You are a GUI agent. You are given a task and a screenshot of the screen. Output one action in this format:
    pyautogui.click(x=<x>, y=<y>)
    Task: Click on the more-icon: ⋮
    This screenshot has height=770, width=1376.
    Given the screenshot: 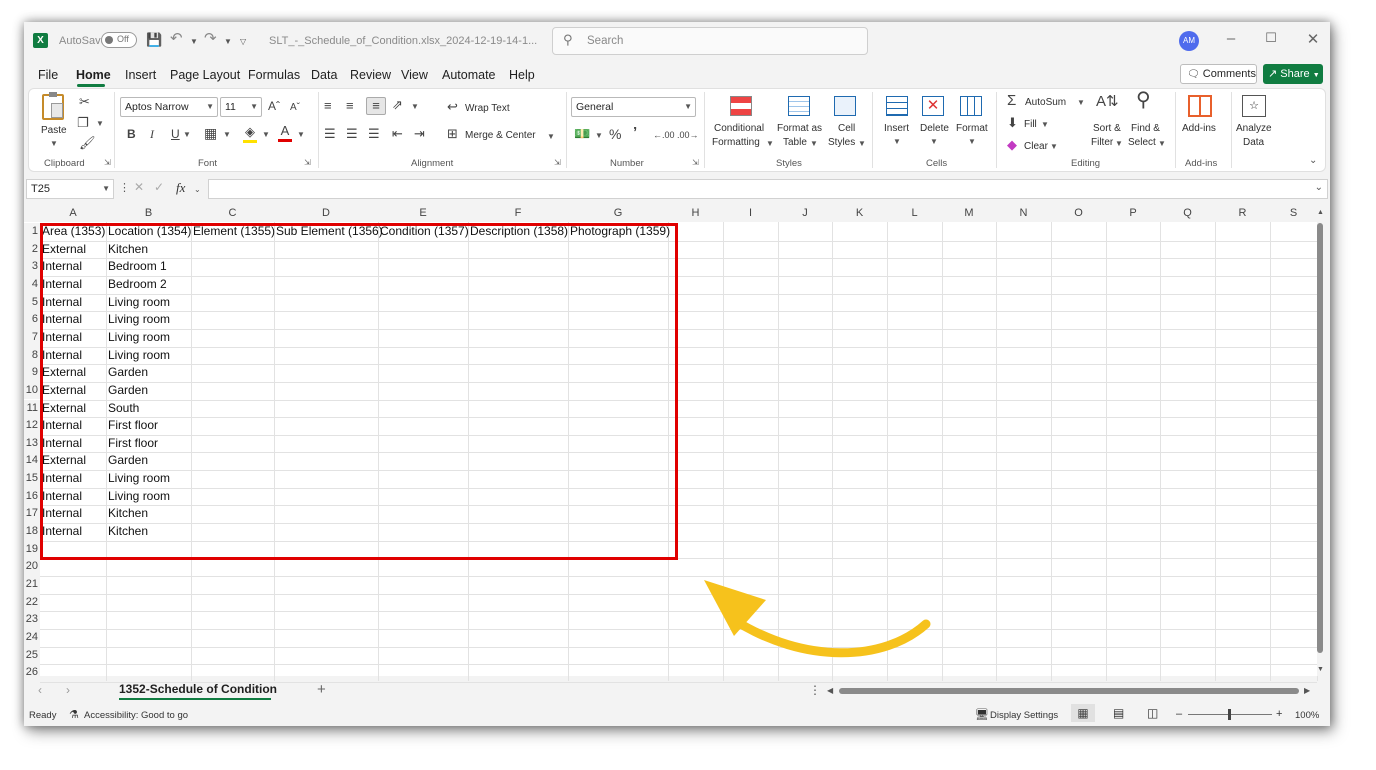 What is the action you would take?
    pyautogui.click(x=124, y=187)
    